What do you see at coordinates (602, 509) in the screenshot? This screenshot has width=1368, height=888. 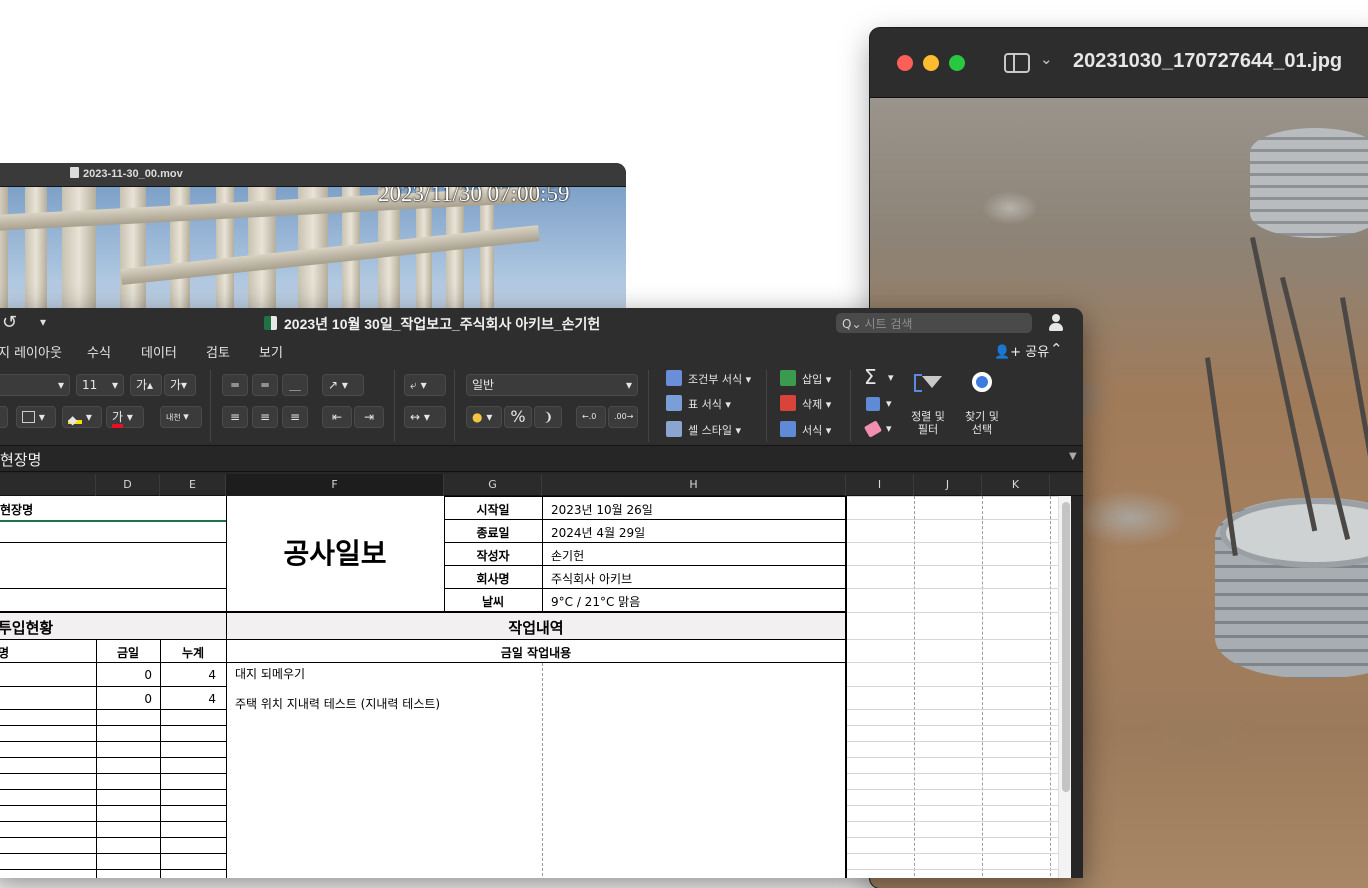 I see `info-value-start: 2023년 10월 26일` at bounding box center [602, 509].